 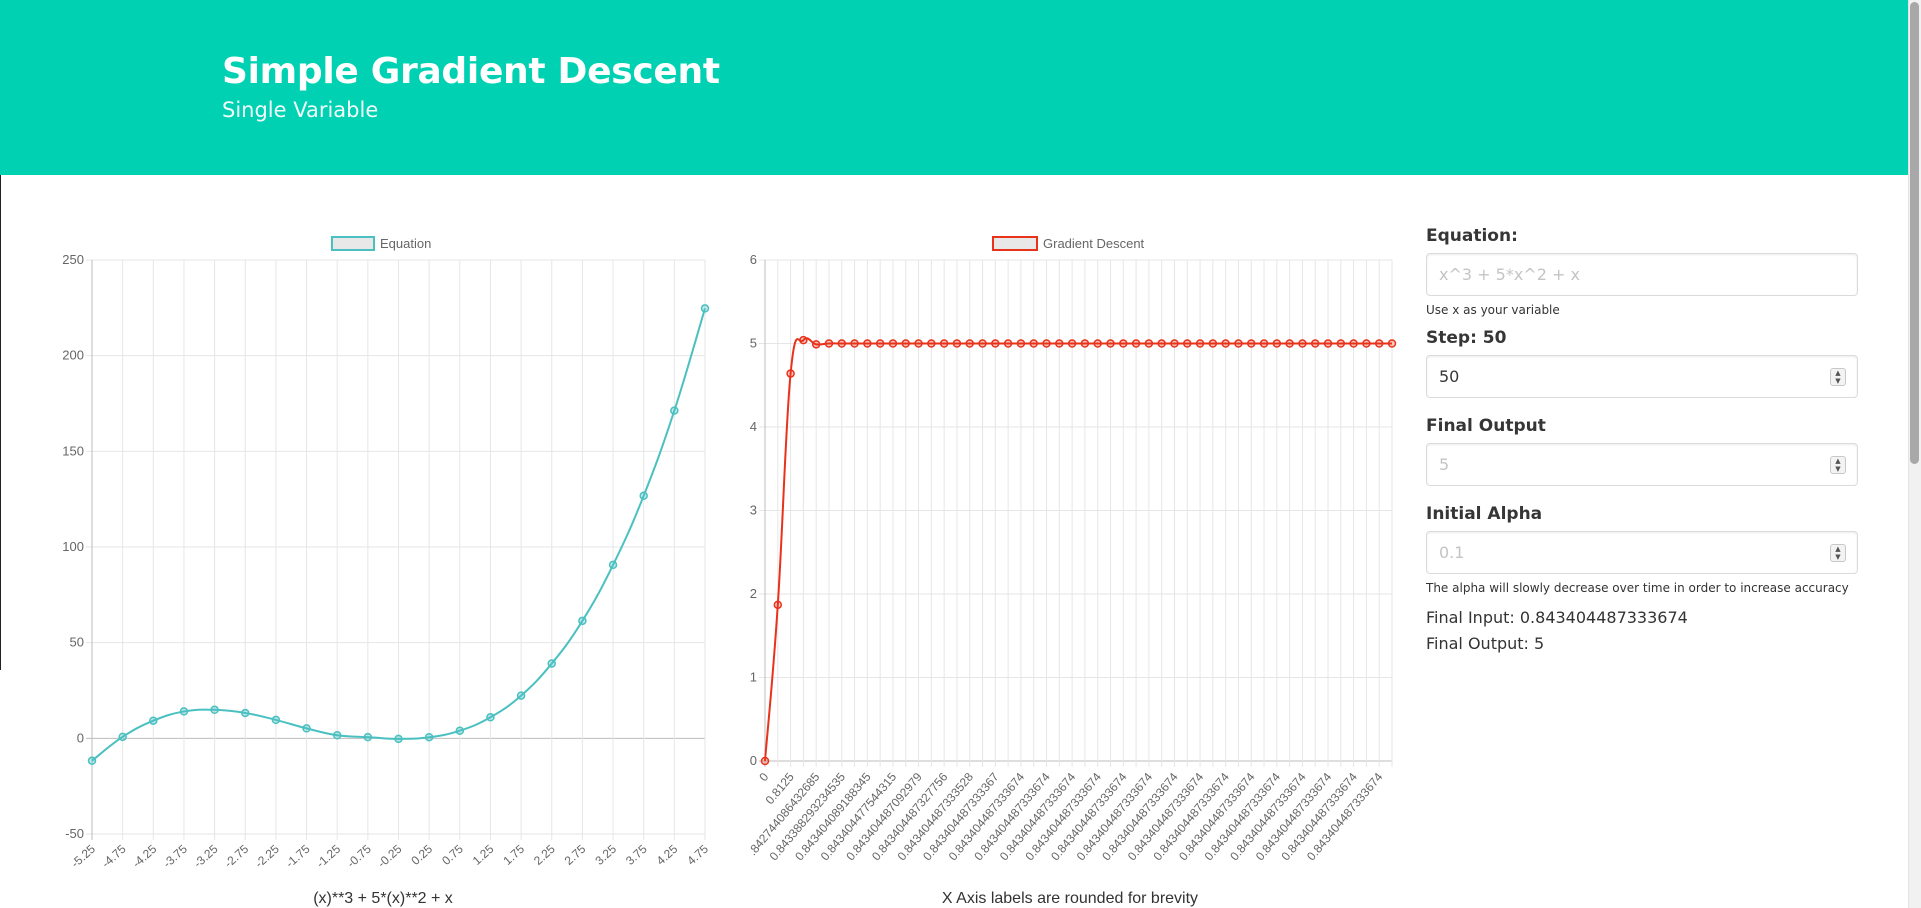 What do you see at coordinates (74, 833) in the screenshot?
I see `y-tick-label: -50` at bounding box center [74, 833].